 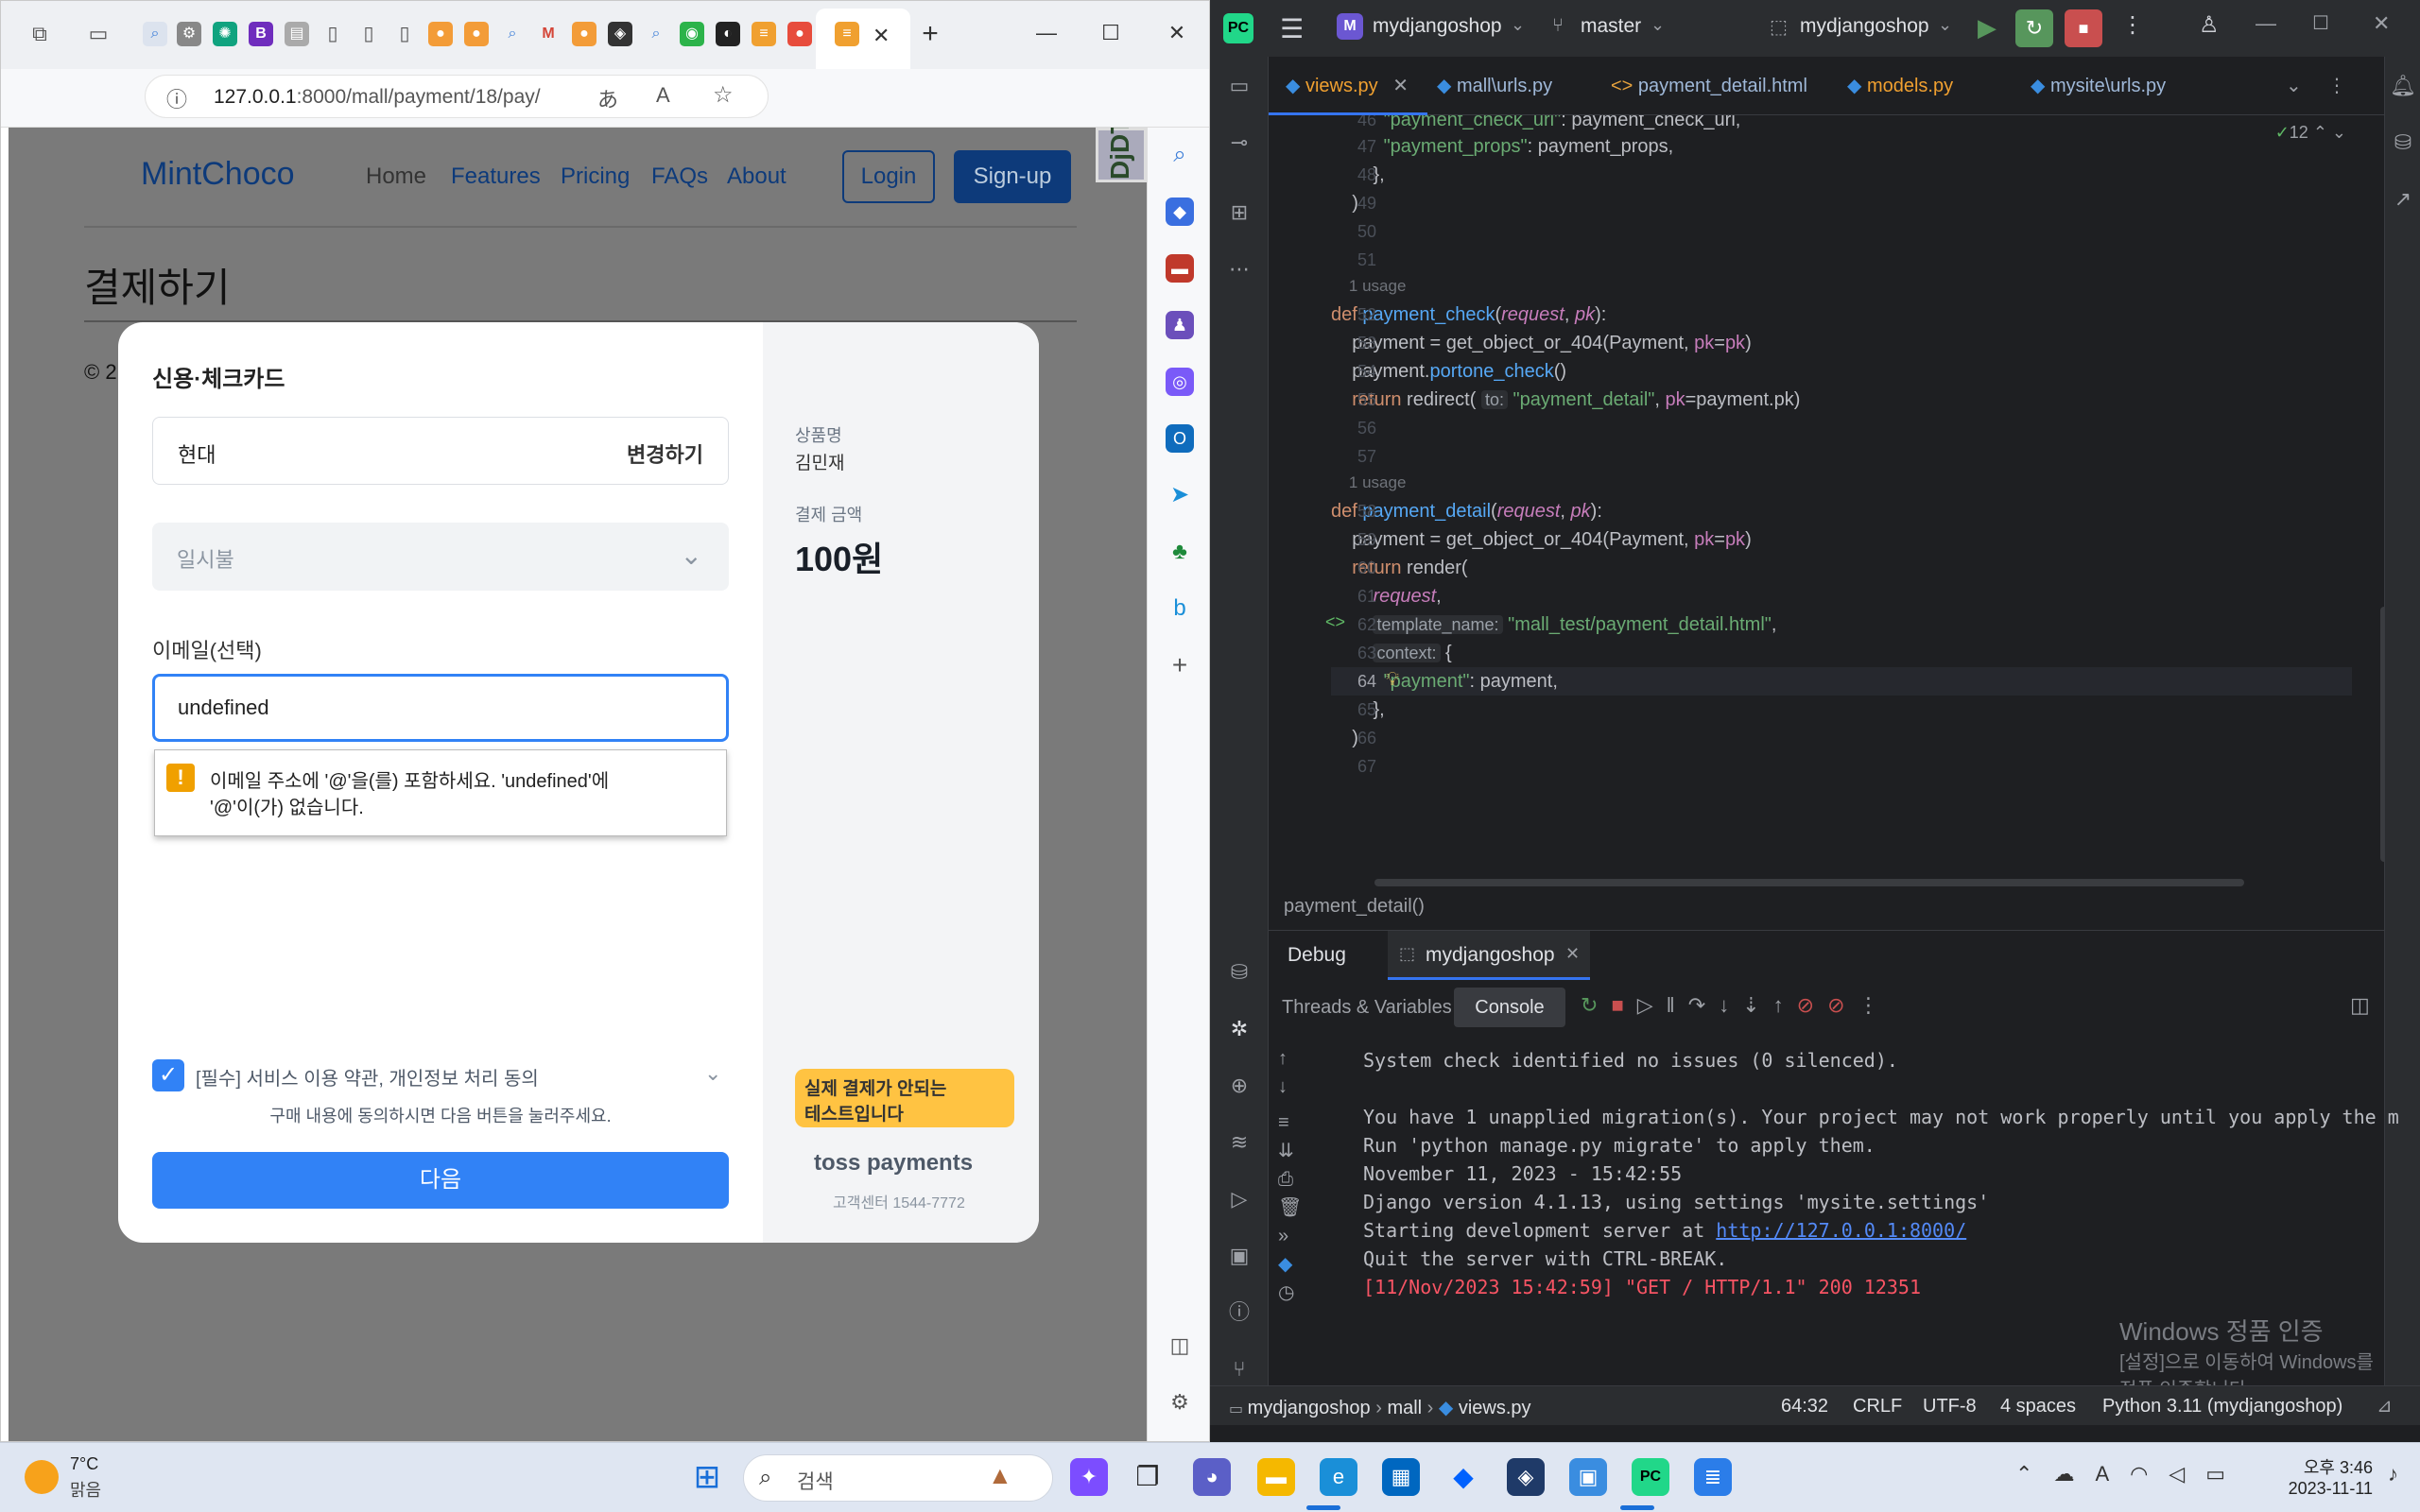 I want to click on brand-logo: MintChoco, so click(x=218, y=174).